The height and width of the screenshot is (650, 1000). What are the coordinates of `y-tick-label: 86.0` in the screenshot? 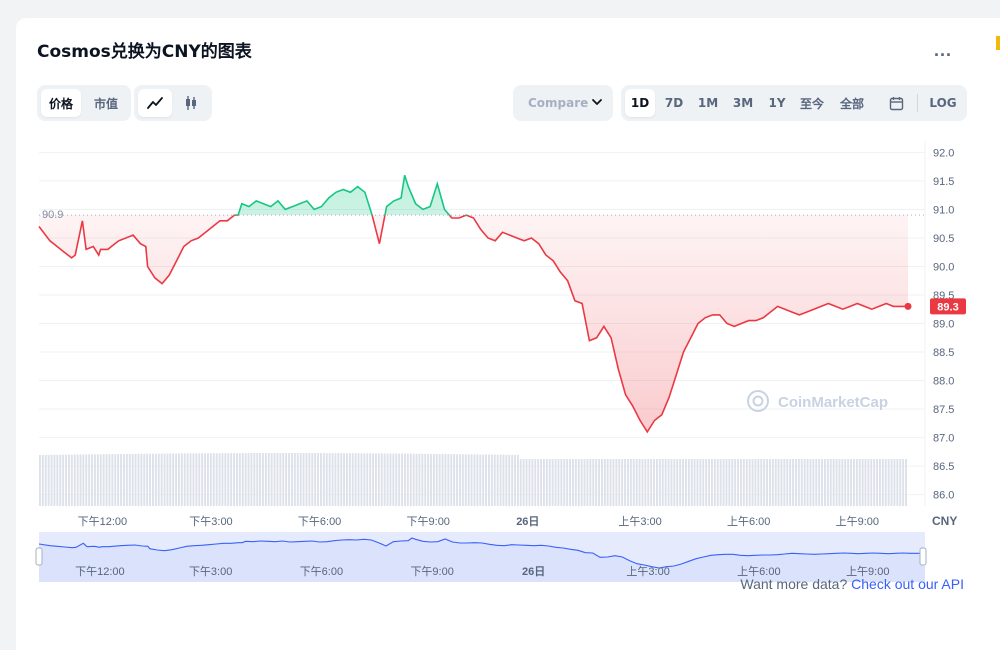 It's located at (943, 496).